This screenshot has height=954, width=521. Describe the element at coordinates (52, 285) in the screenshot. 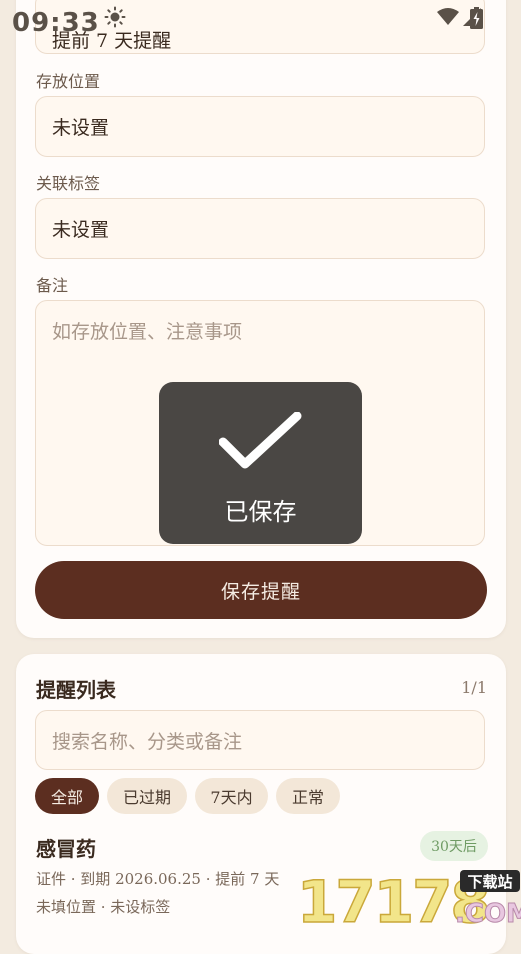

I see `note-label: 备注` at that location.